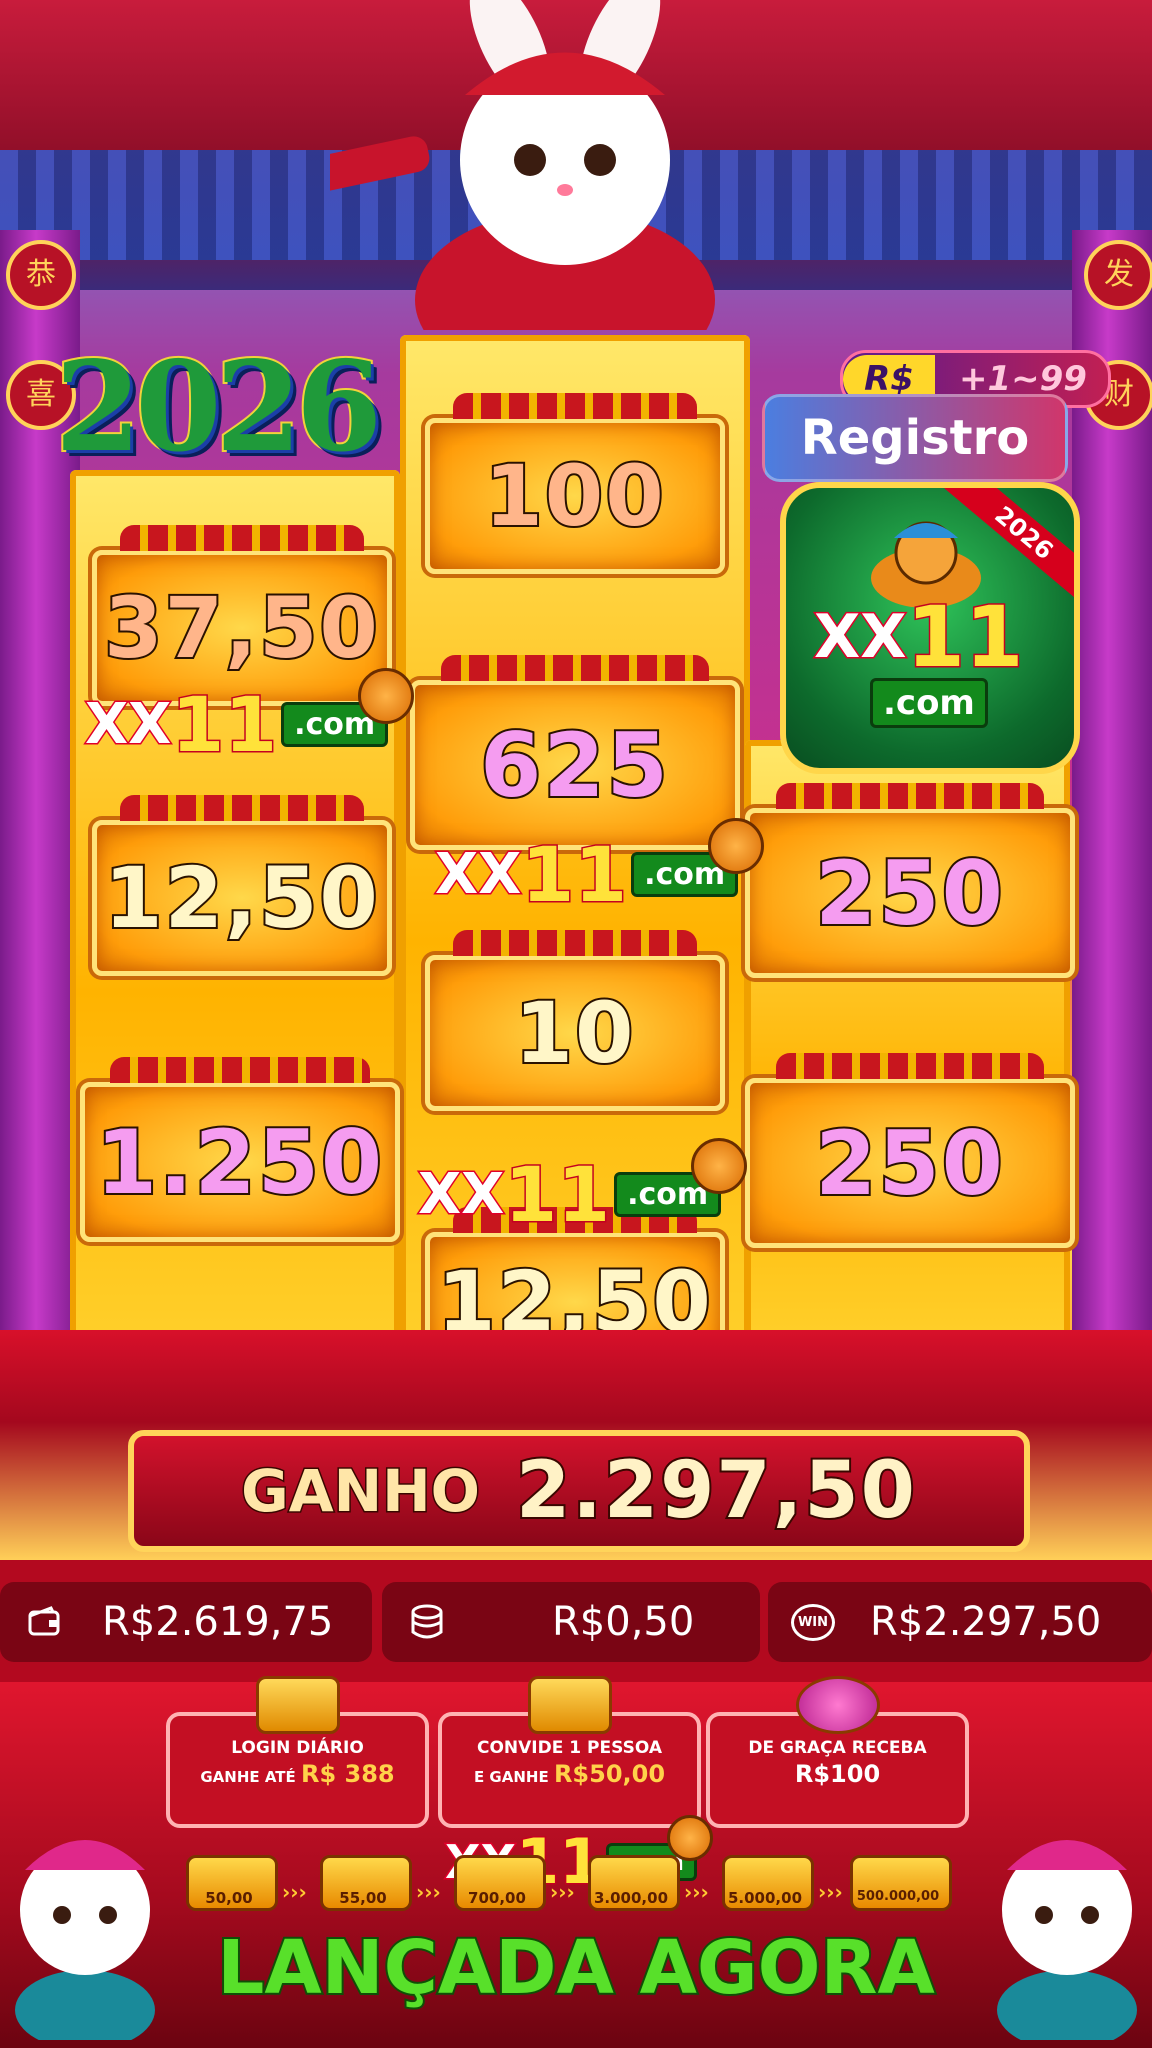  I want to click on launch-banner: LANÇADA AGORA, so click(576, 1968).